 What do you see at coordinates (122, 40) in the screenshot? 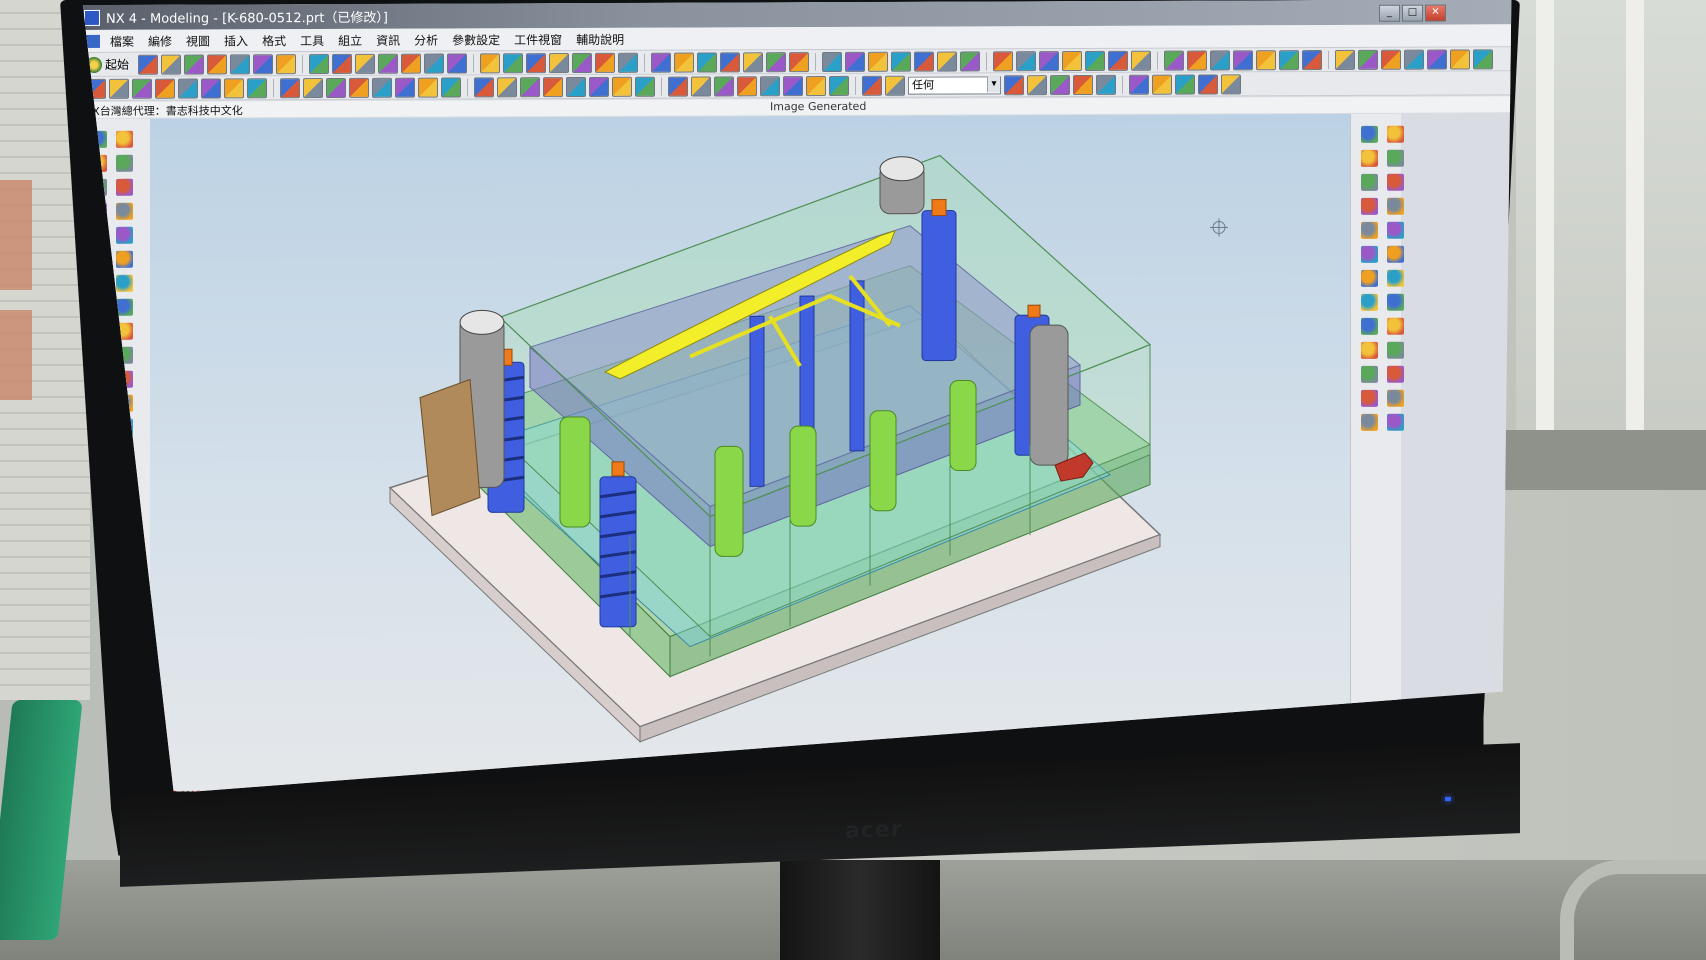
I see `menu-file: 檔案` at bounding box center [122, 40].